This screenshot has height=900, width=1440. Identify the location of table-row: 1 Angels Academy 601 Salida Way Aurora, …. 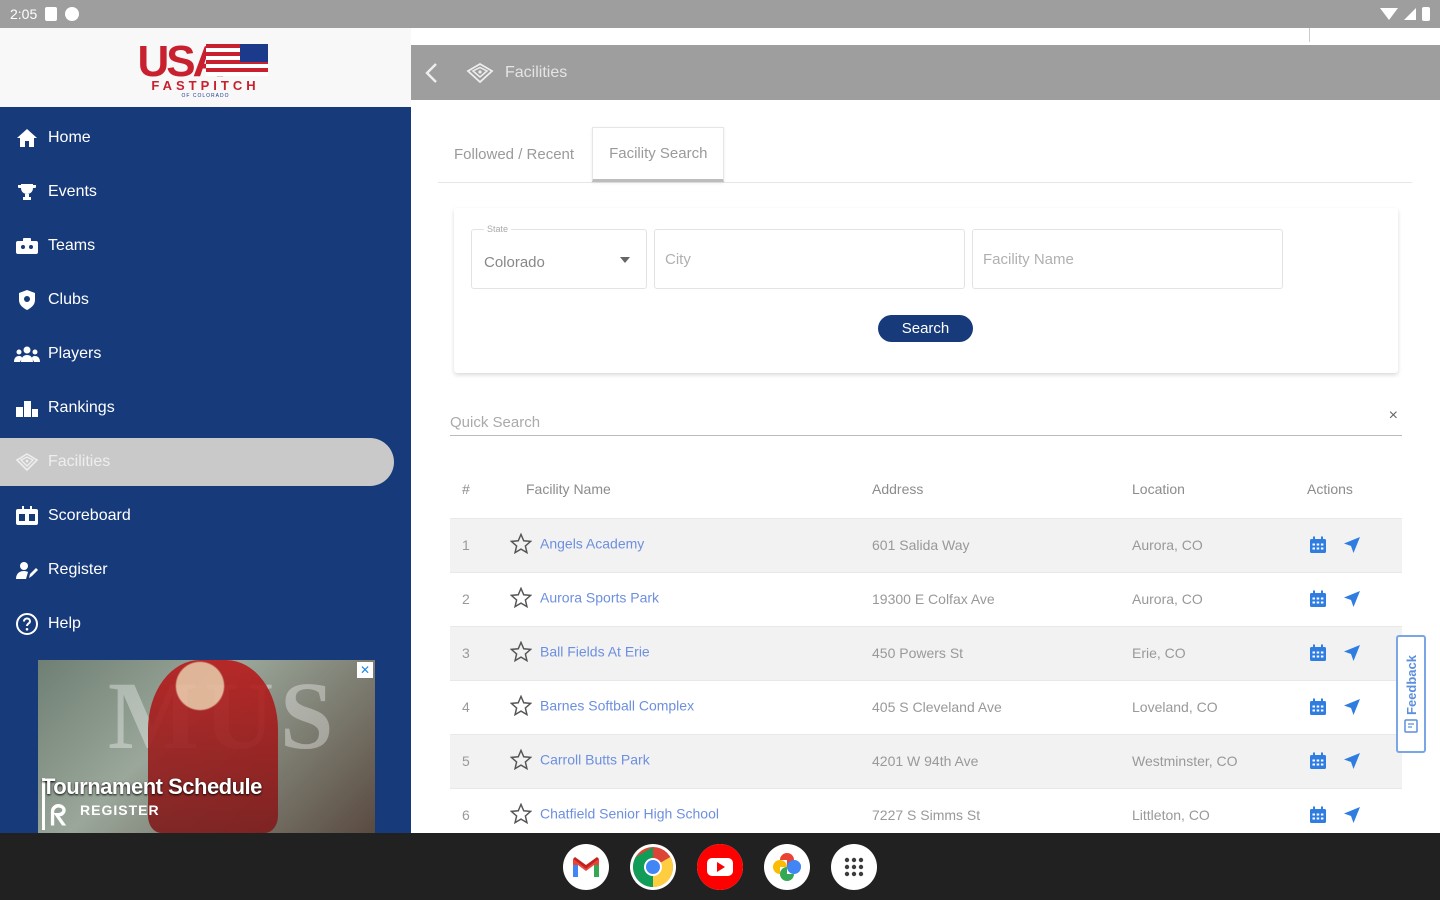
(926, 544).